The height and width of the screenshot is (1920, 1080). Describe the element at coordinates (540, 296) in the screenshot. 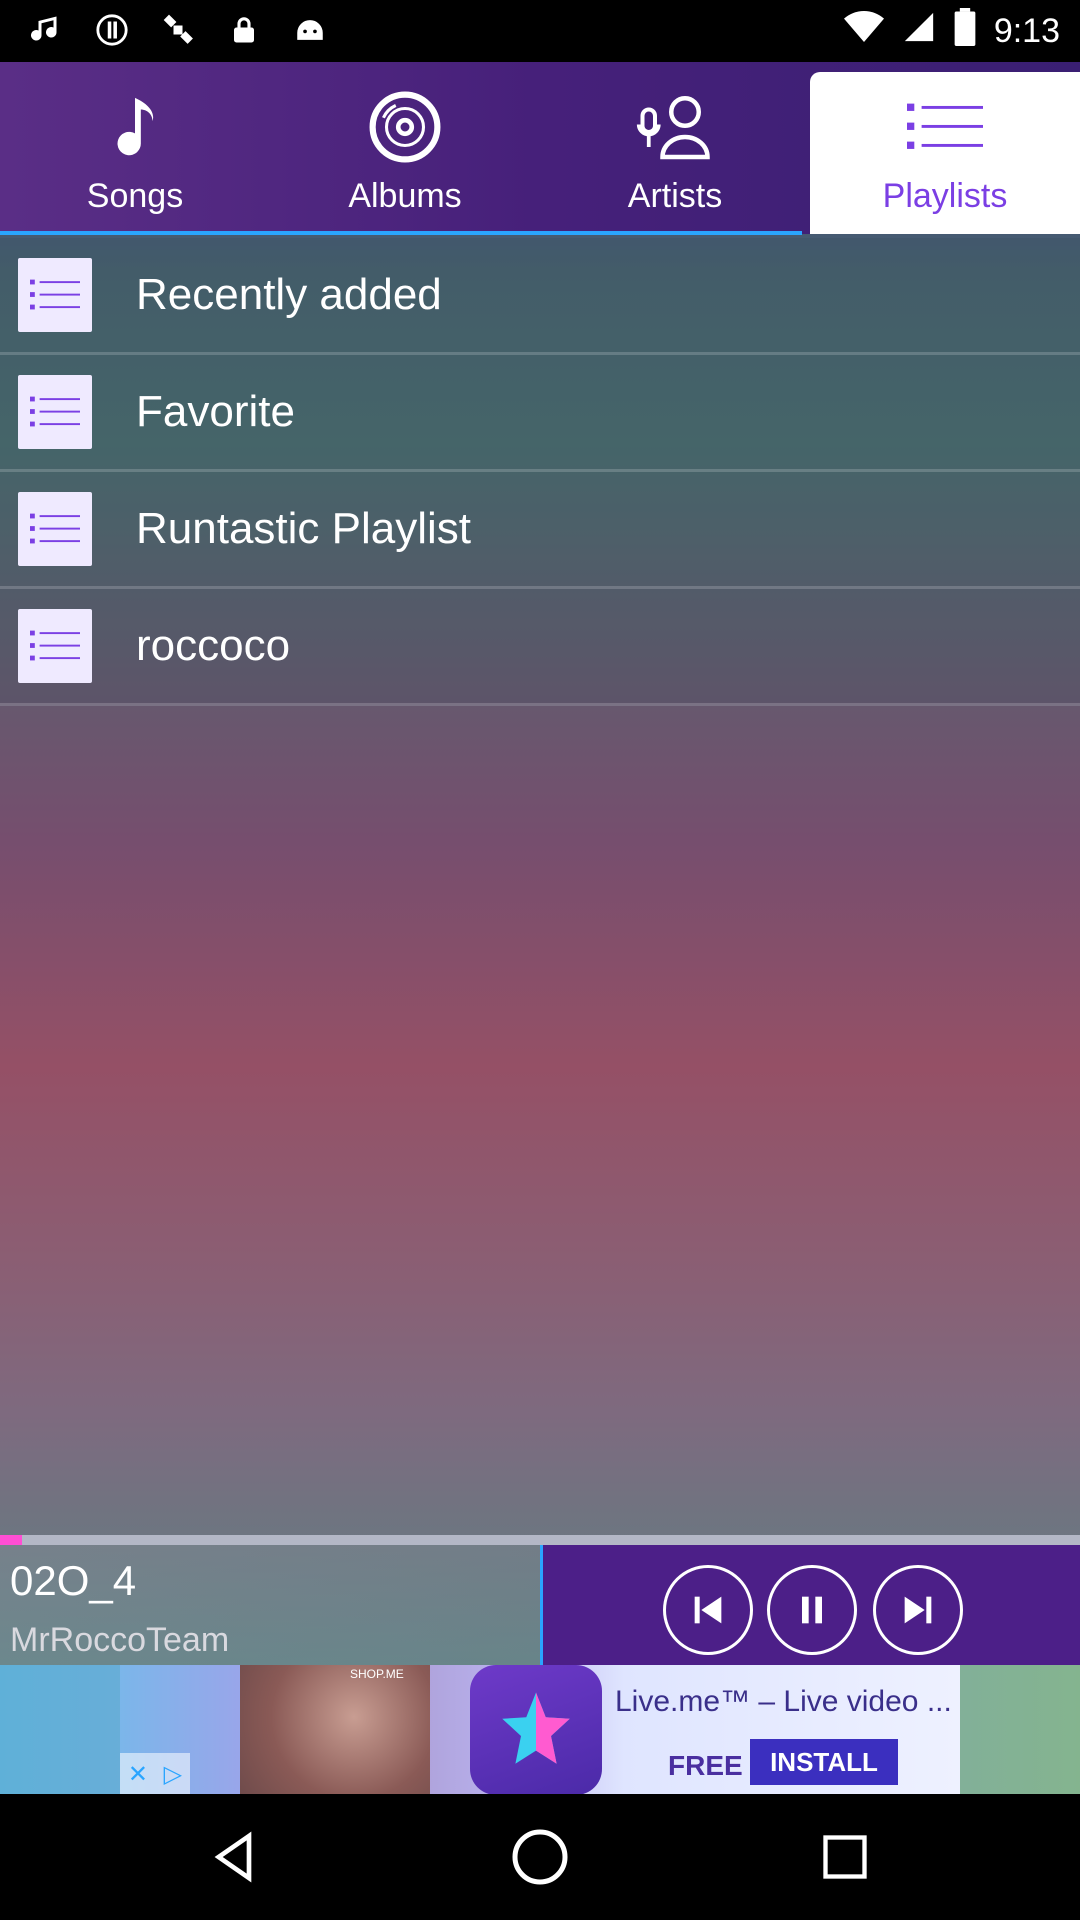

I see `list-item: Recently added` at that location.